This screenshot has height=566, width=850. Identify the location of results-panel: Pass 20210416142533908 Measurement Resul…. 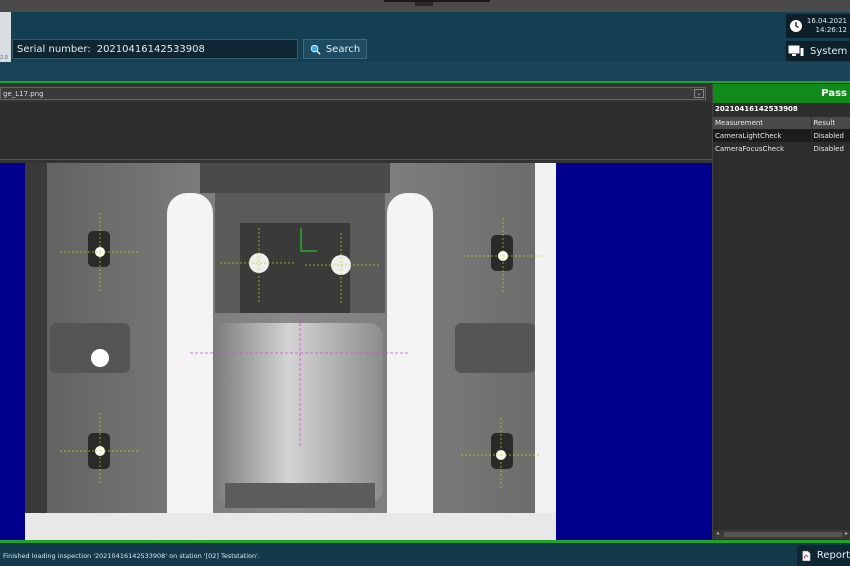
(781, 311).